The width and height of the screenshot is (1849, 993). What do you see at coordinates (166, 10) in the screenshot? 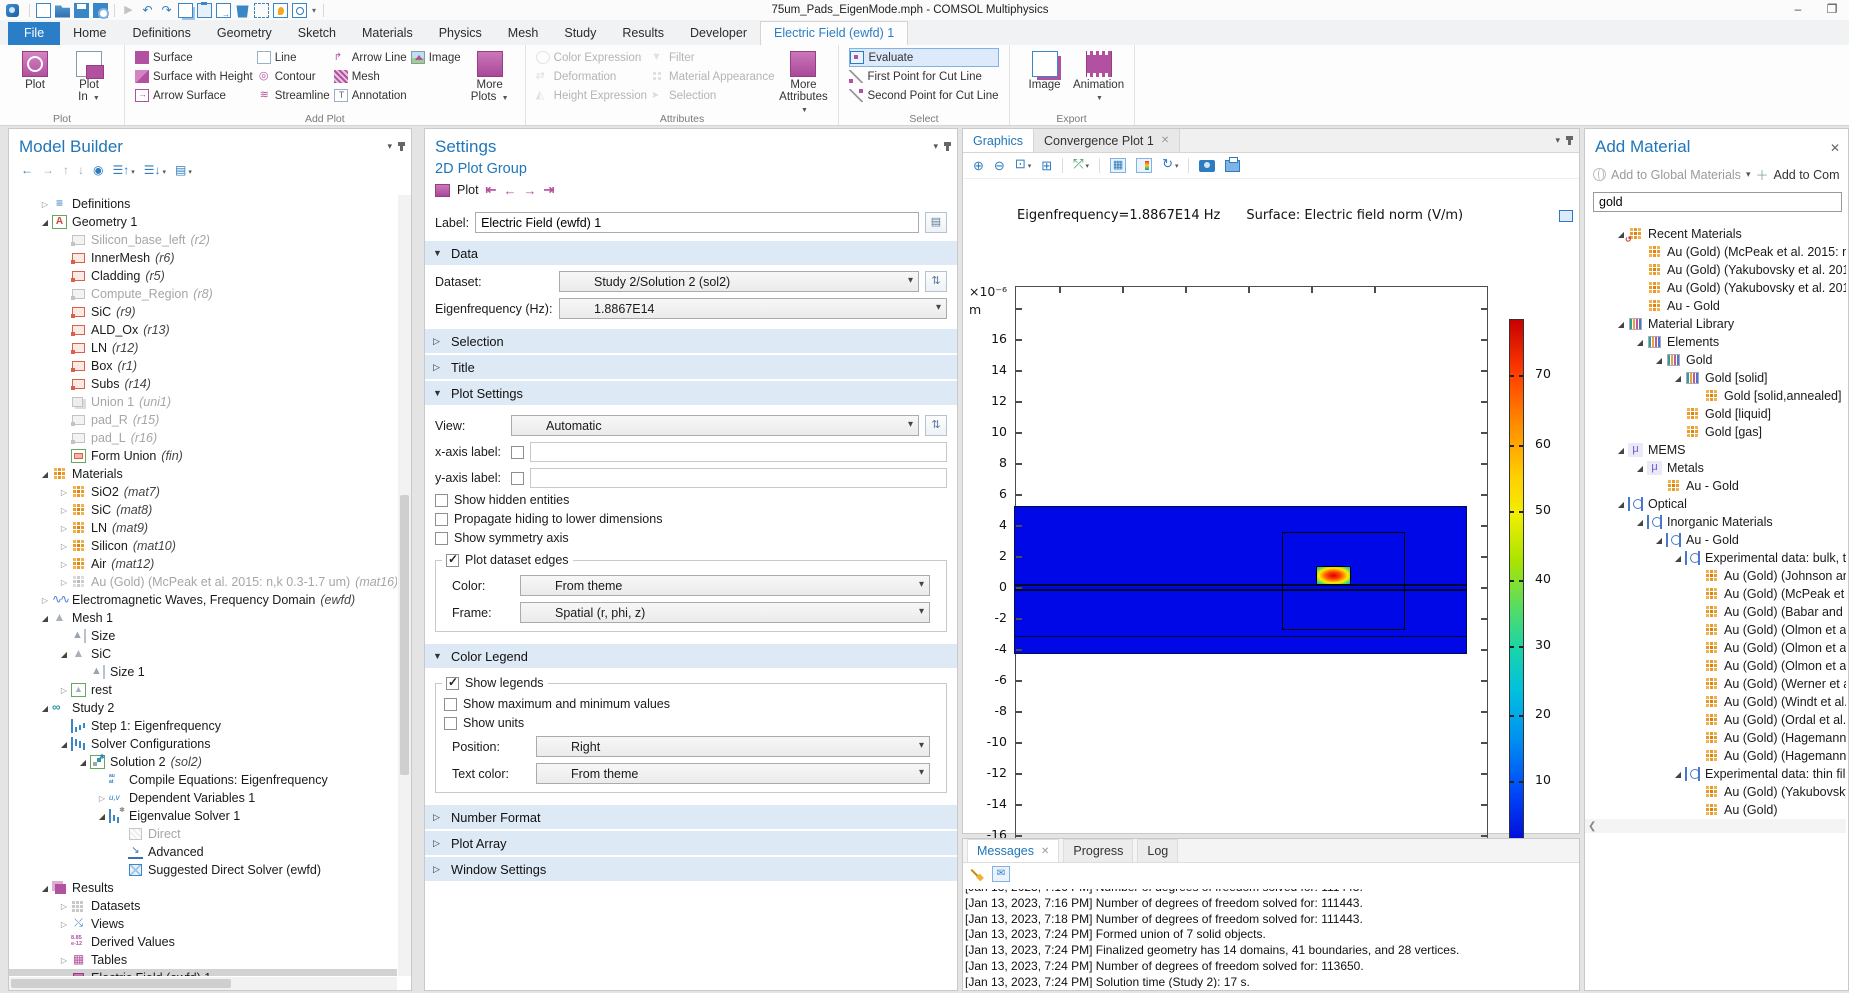
I see `redo-icon: ↷` at bounding box center [166, 10].